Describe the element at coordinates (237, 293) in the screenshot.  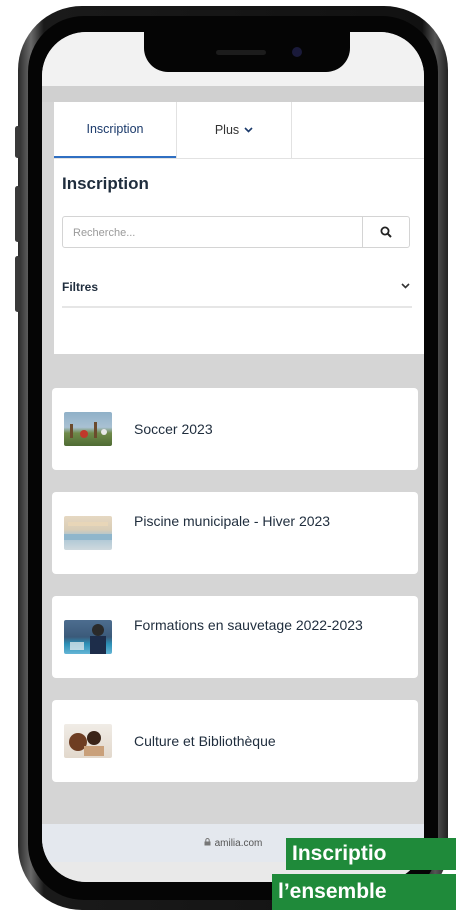
I see `filters-toggle: Filtres` at that location.